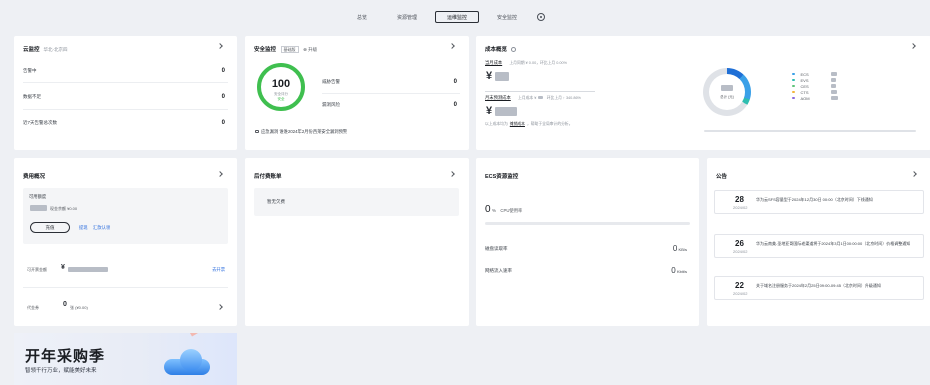 This screenshot has width=930, height=385. Describe the element at coordinates (331, 104) in the screenshot. I see `row-label: 漏洞风险` at that location.